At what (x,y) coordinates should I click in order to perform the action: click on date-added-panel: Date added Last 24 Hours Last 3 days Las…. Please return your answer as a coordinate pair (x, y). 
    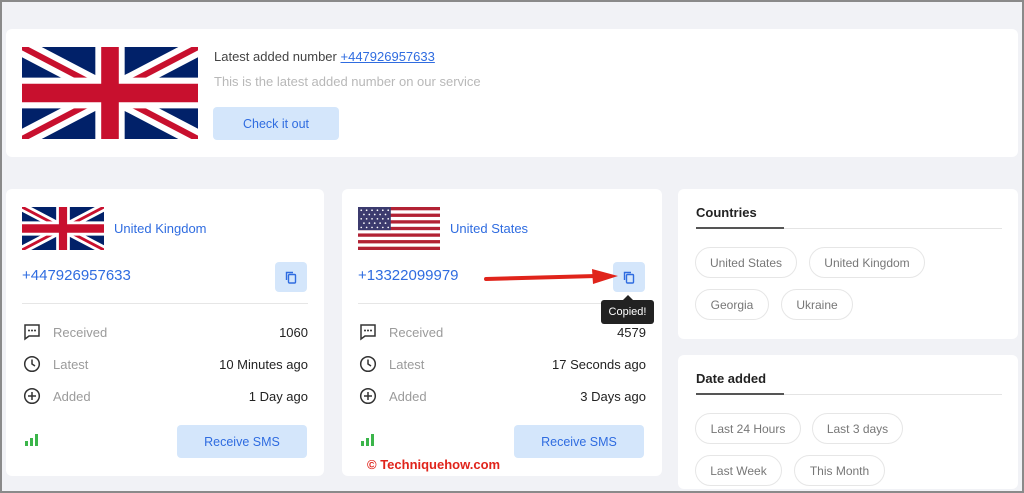
    Looking at the image, I should click on (848, 422).